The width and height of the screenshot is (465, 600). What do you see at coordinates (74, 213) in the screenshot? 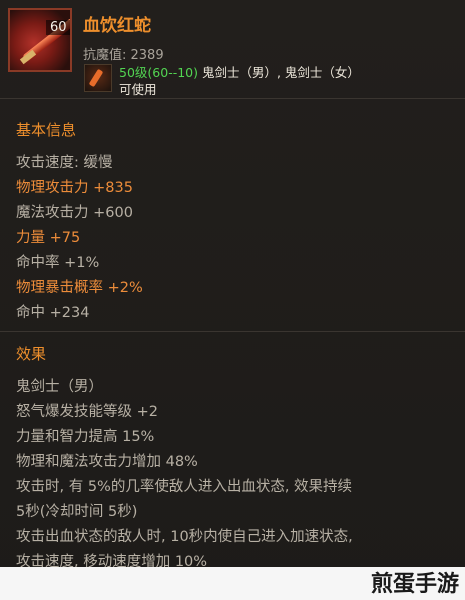
I see `stat-magic-attack: 魔法攻击力 +600` at bounding box center [74, 213].